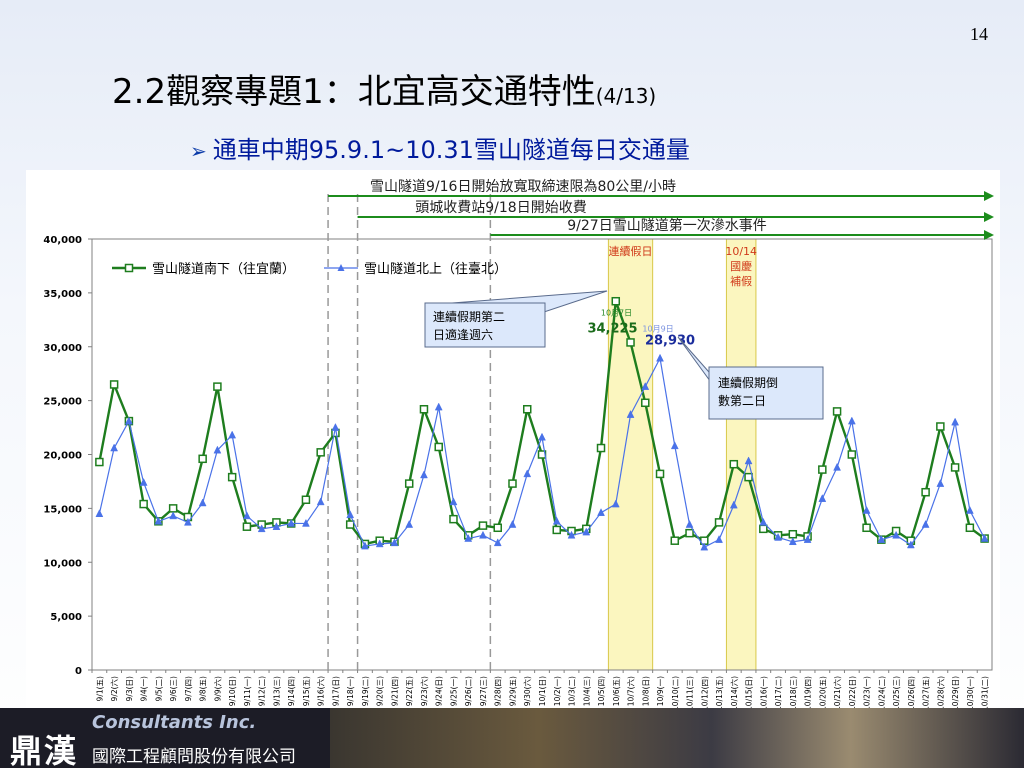  Describe the element at coordinates (926, 693) in the screenshot. I see `x-tick-label: 10/27(五)` at that location.